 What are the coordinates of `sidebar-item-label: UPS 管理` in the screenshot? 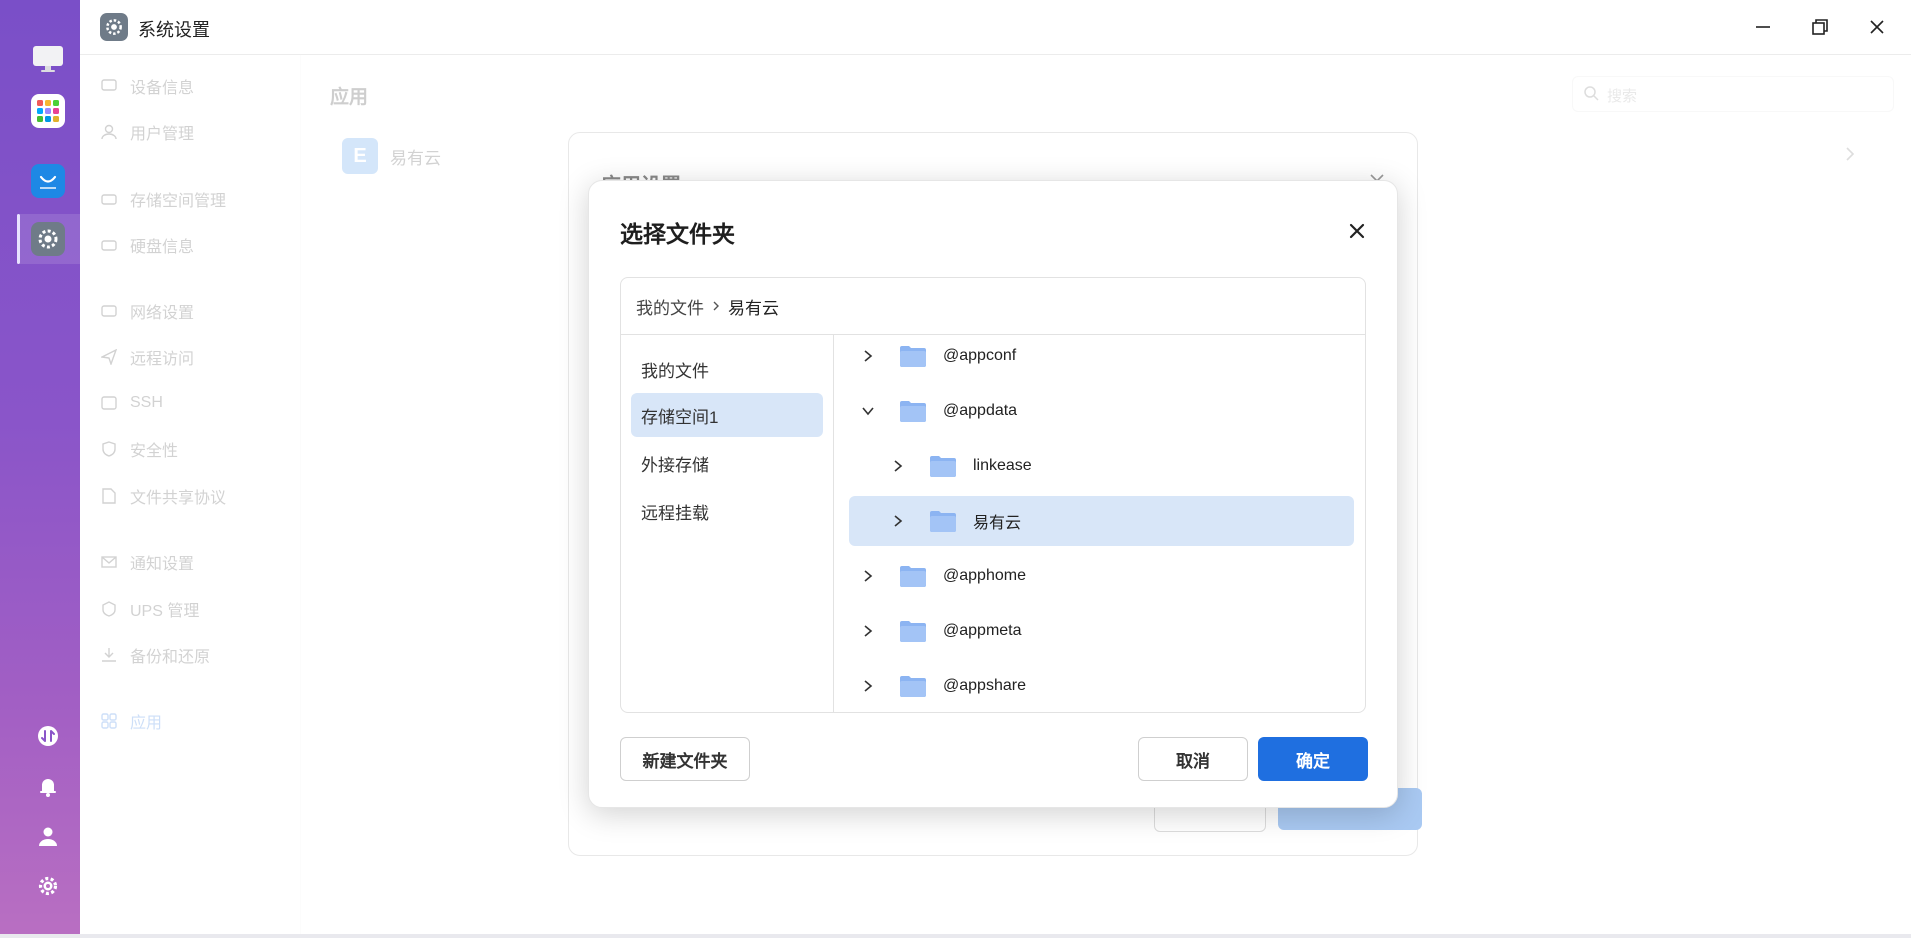 It's located at (165, 611).